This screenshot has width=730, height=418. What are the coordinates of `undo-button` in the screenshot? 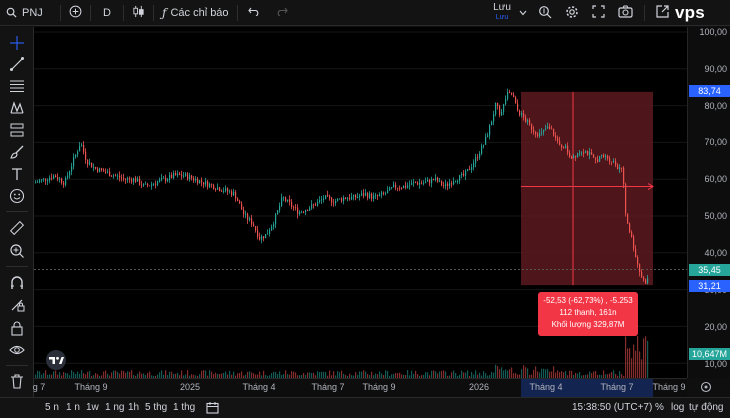 It's located at (254, 13).